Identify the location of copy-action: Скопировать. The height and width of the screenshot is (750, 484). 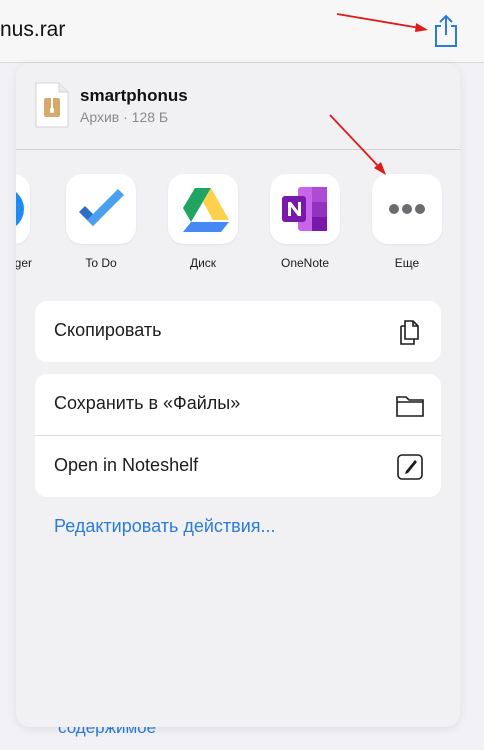
(238, 331).